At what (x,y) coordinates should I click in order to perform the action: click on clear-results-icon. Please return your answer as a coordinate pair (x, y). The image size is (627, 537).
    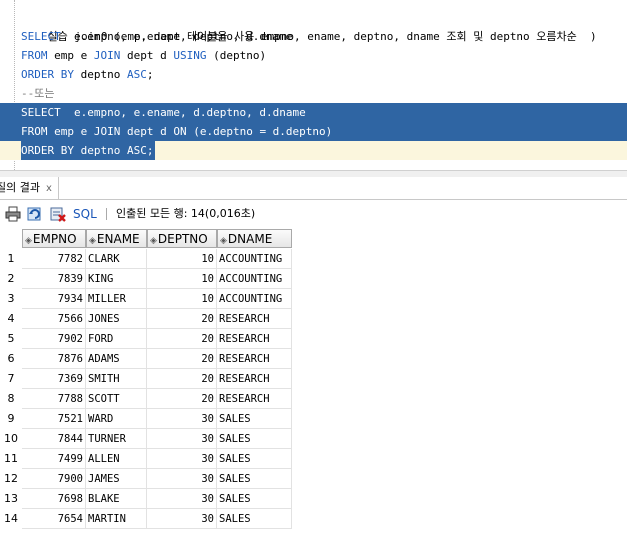
    Looking at the image, I should click on (58, 214).